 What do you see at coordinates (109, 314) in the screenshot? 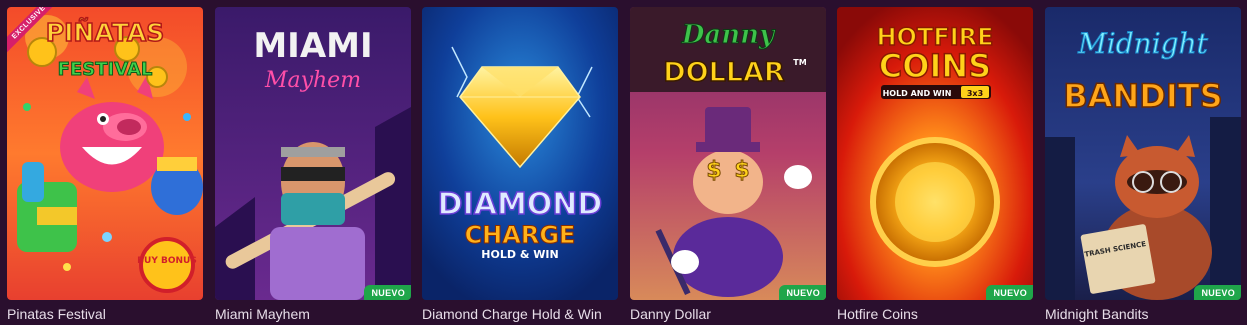
I see `game-title: Pinatas Festival` at bounding box center [109, 314].